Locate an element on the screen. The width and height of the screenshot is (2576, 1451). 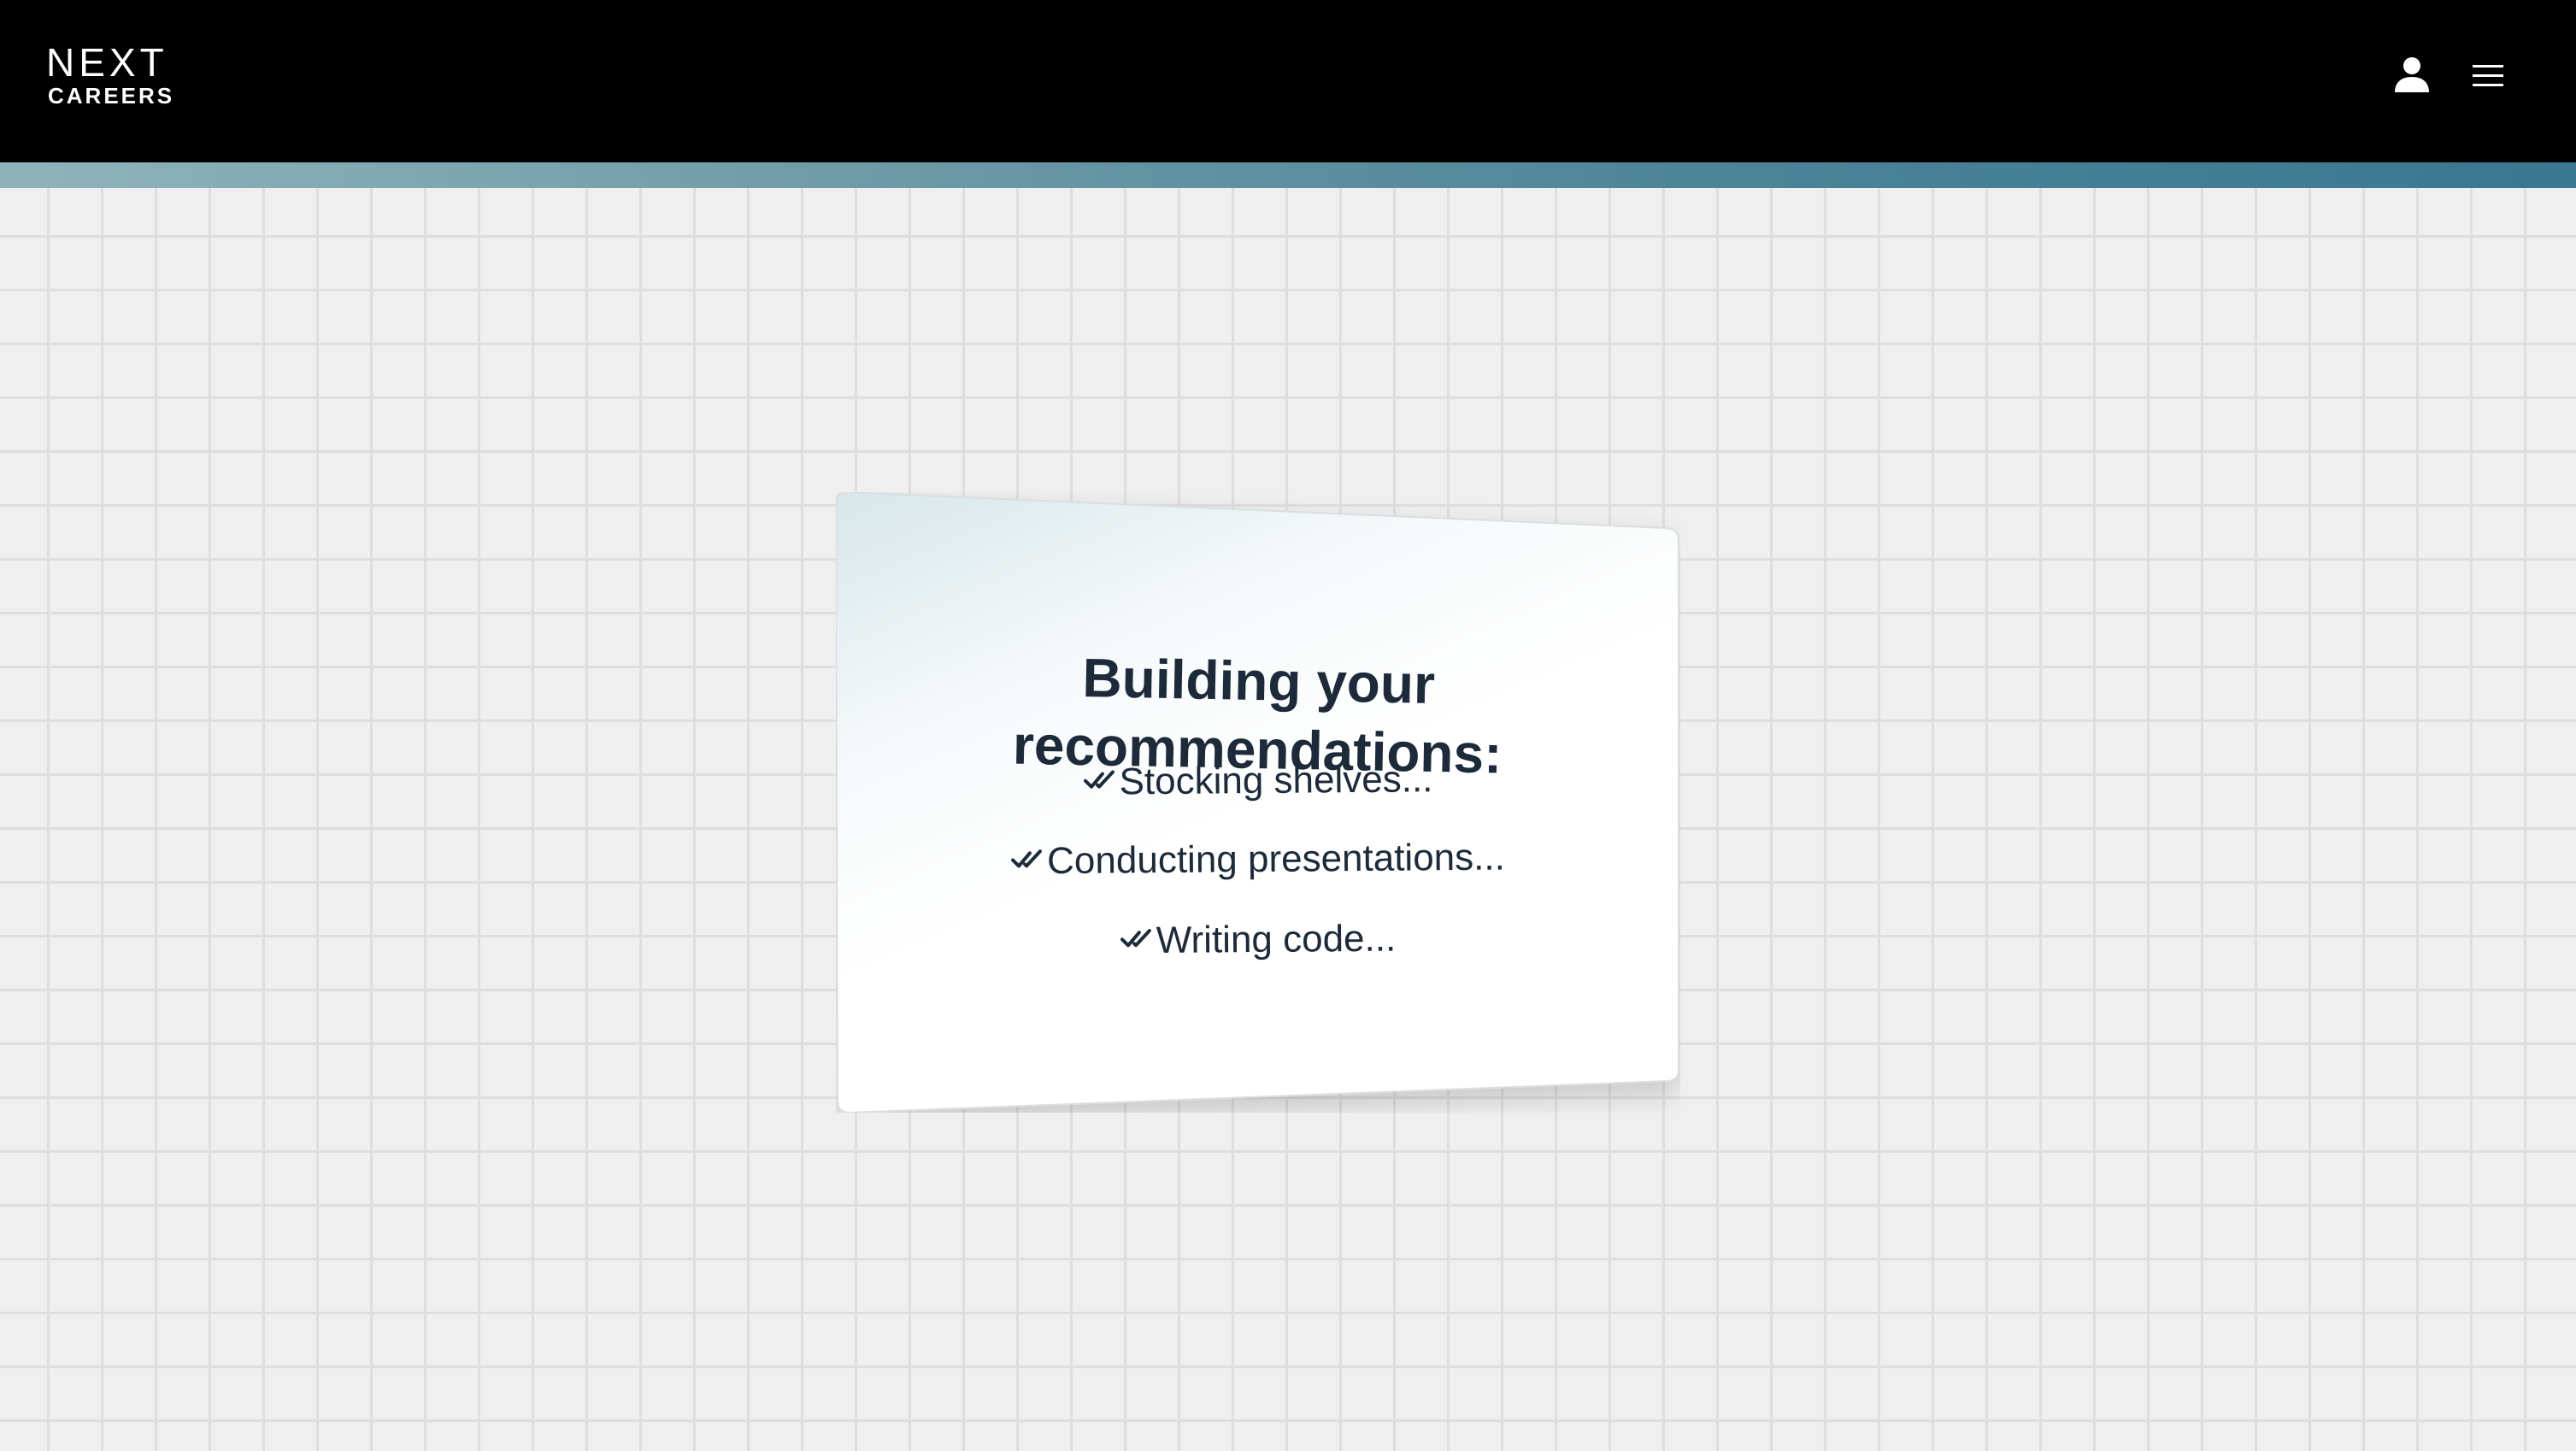
logo-sub-text: CAREERS is located at coordinates (111, 96).